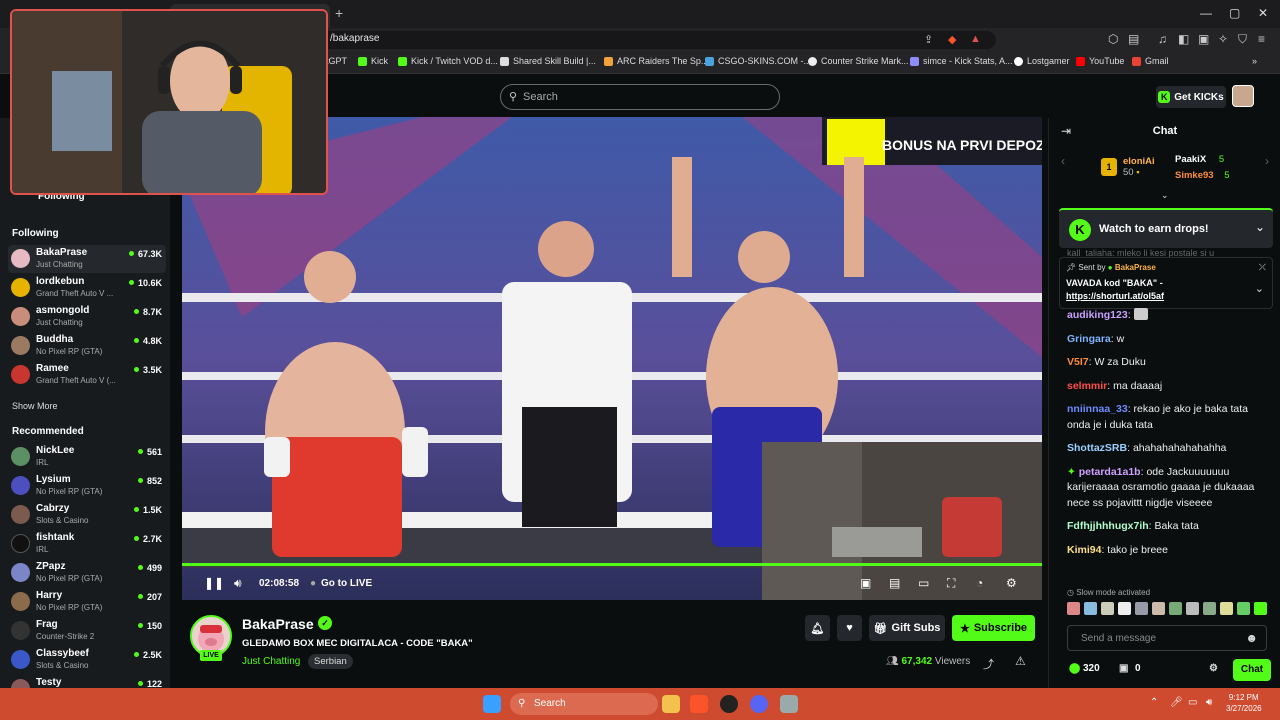 This screenshot has width=1280, height=720. I want to click on discord-icon, so click(759, 704).